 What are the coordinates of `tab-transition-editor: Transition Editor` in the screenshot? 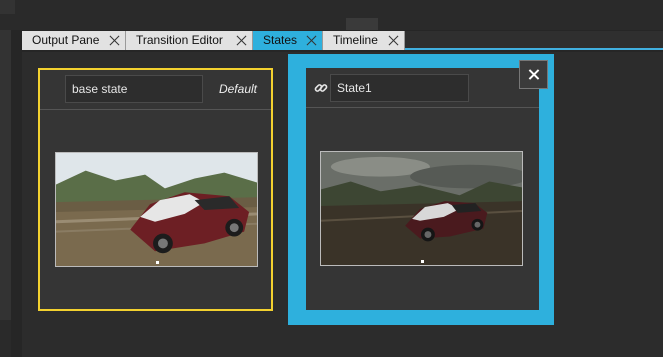 It's located at (189, 40).